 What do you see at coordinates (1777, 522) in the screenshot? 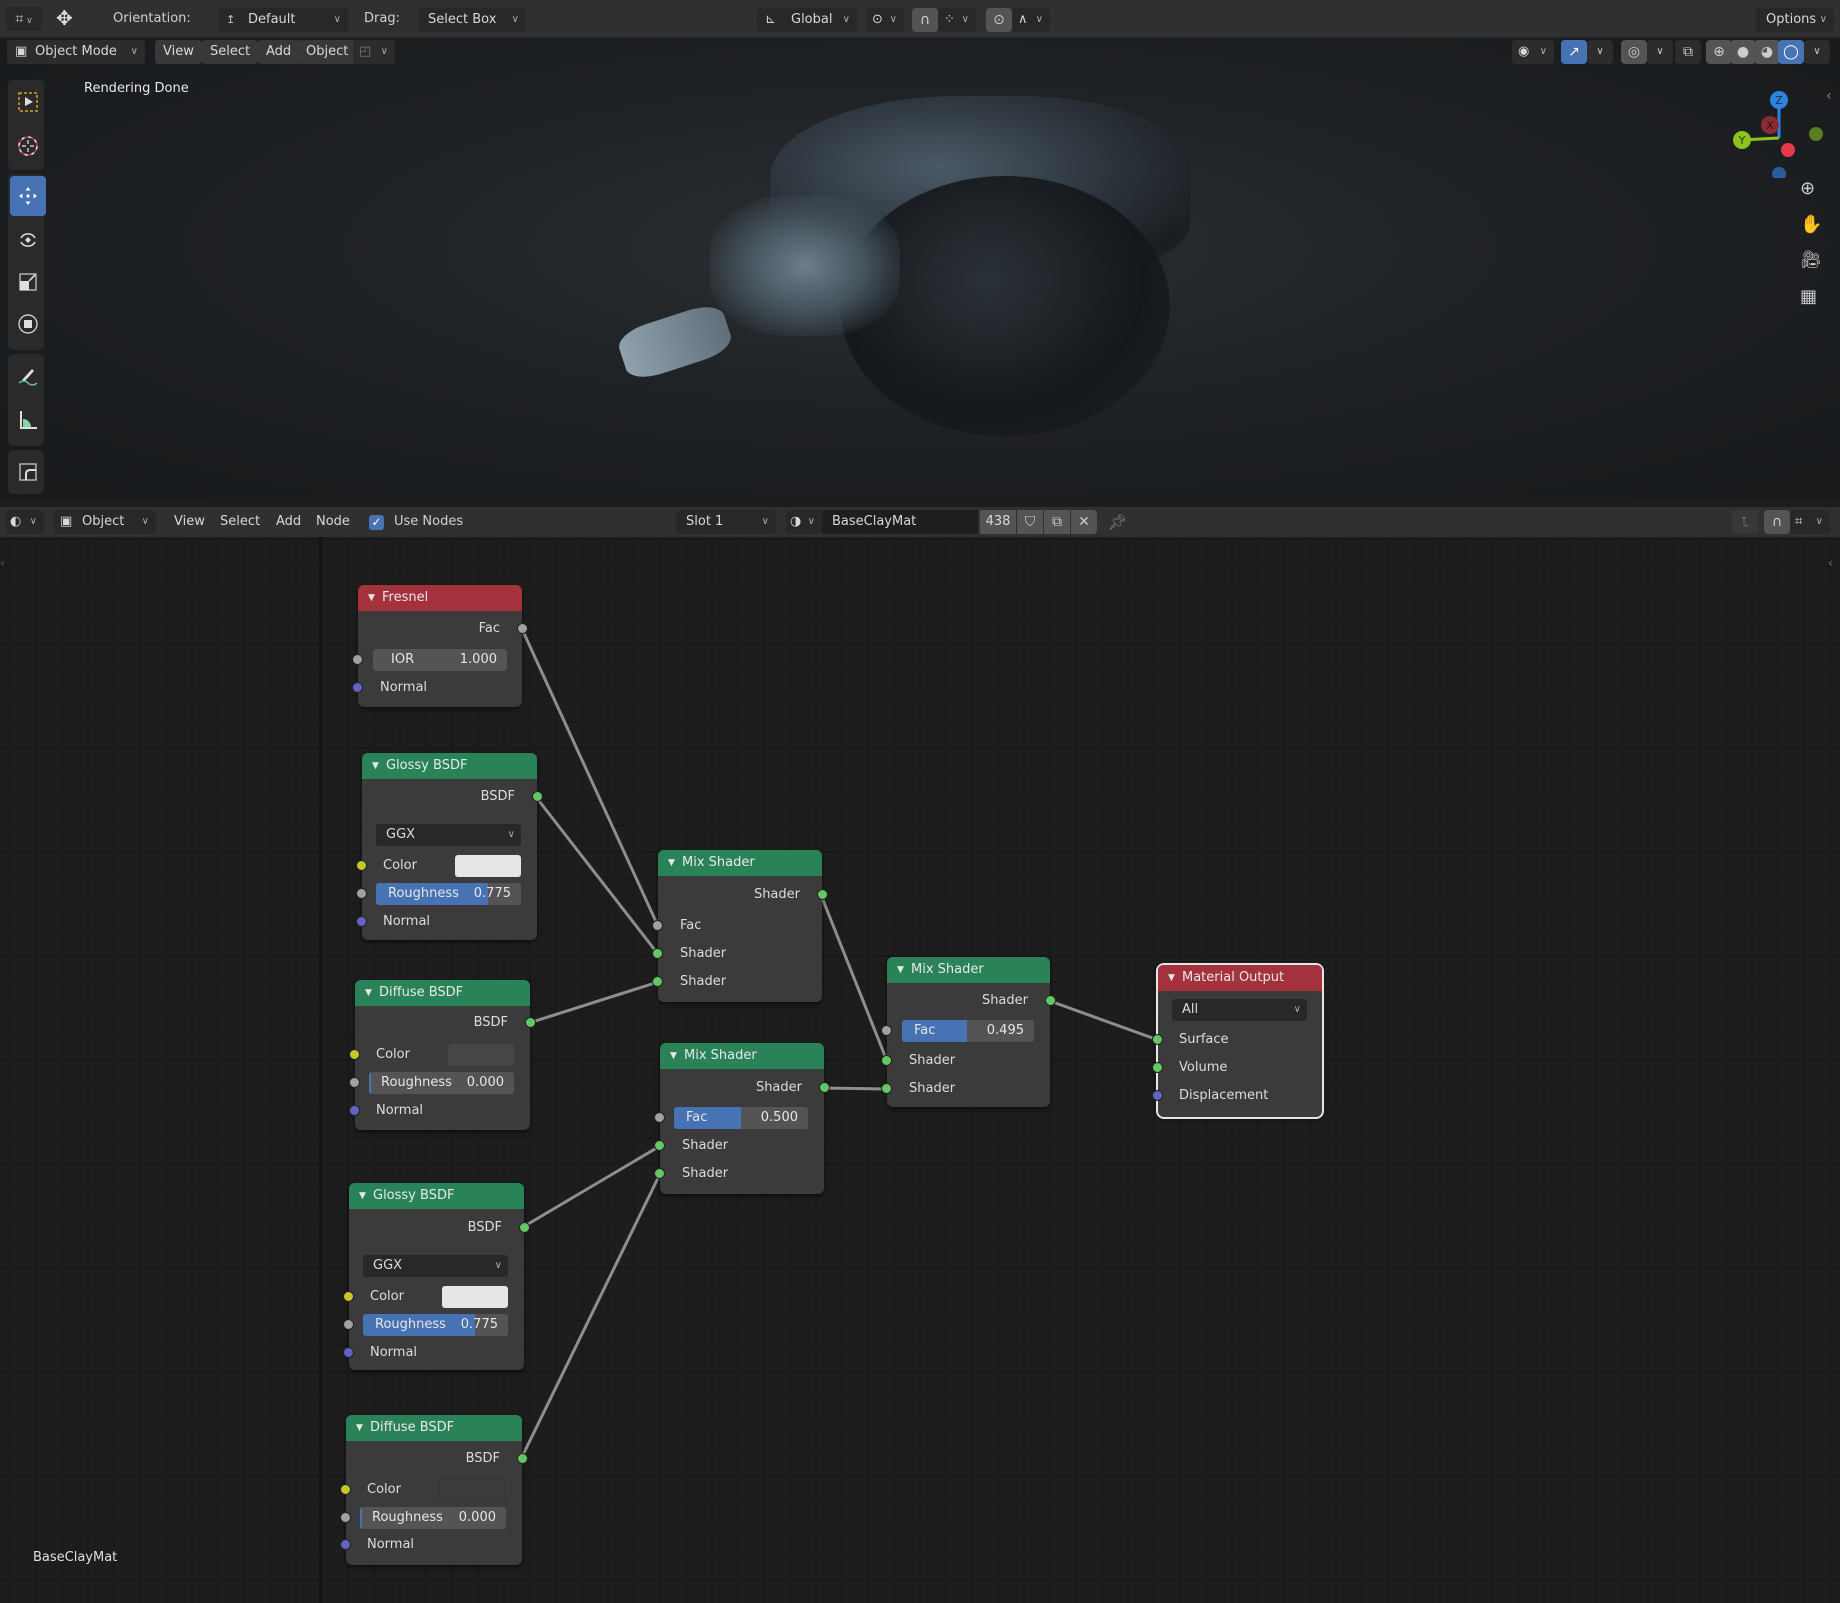
I see `node-snap-toggle: ∩` at bounding box center [1777, 522].